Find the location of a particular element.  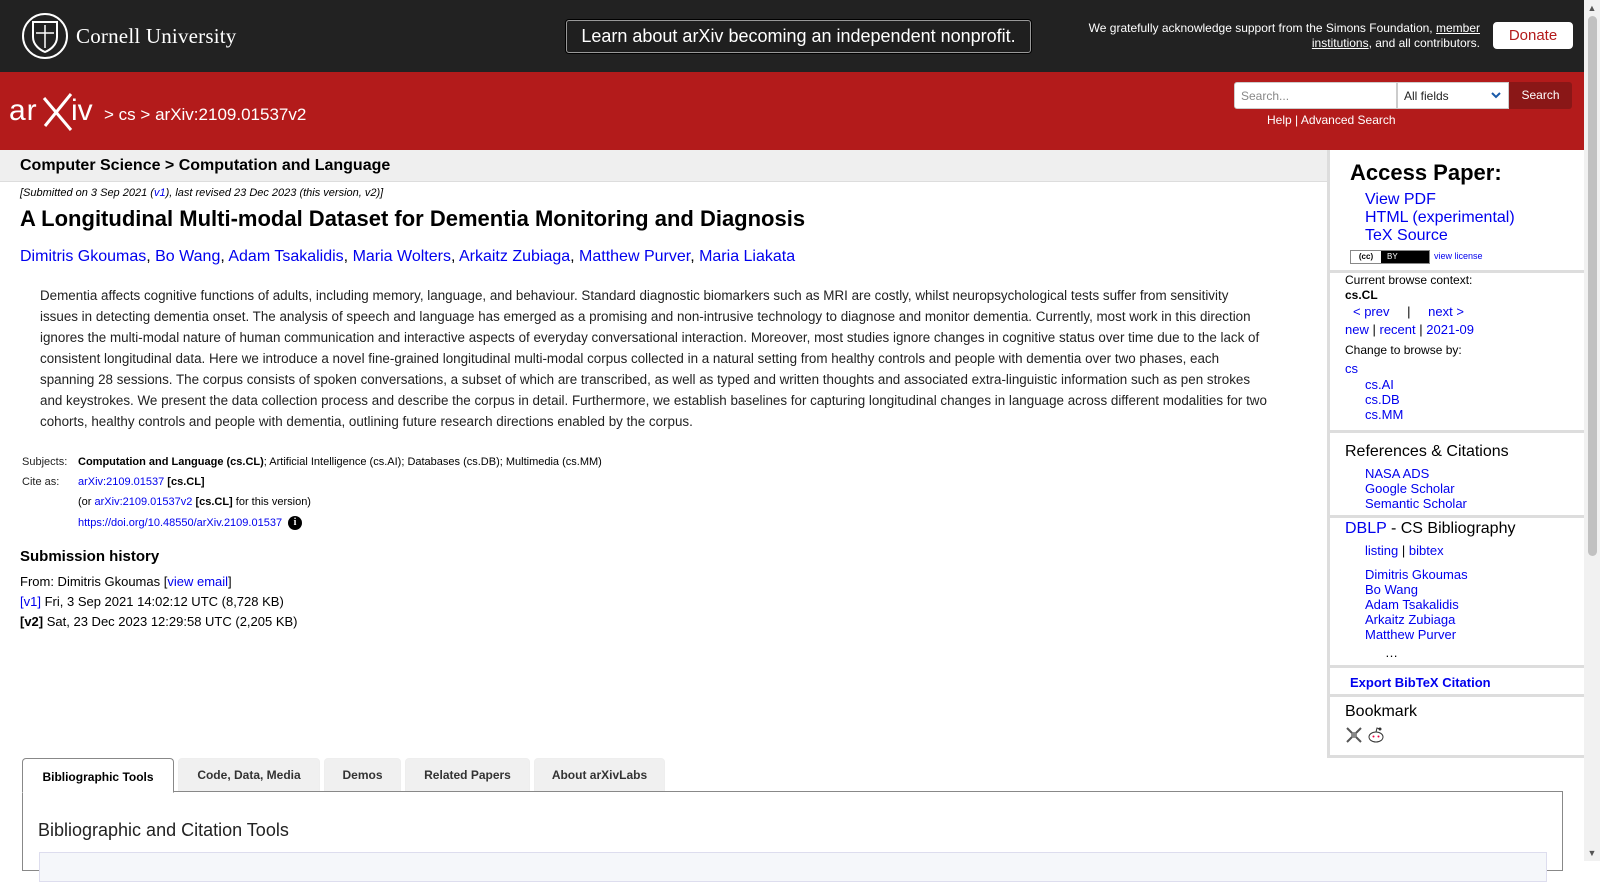

cornell-logo: Cornell University is located at coordinates (129, 36).